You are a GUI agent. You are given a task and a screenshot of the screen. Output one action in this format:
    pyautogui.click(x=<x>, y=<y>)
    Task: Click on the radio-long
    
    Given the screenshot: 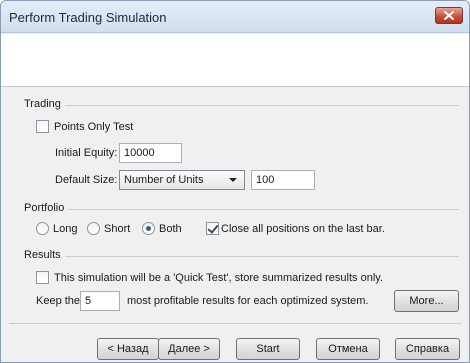 What is the action you would take?
    pyautogui.click(x=42, y=228)
    